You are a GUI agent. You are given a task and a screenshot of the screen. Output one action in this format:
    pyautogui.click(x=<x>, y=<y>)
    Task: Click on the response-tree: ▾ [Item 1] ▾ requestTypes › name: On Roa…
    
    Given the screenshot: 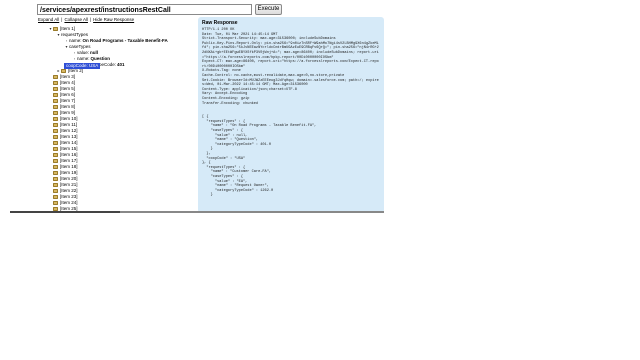 What is the action you would take?
    pyautogui.click(x=124, y=119)
    